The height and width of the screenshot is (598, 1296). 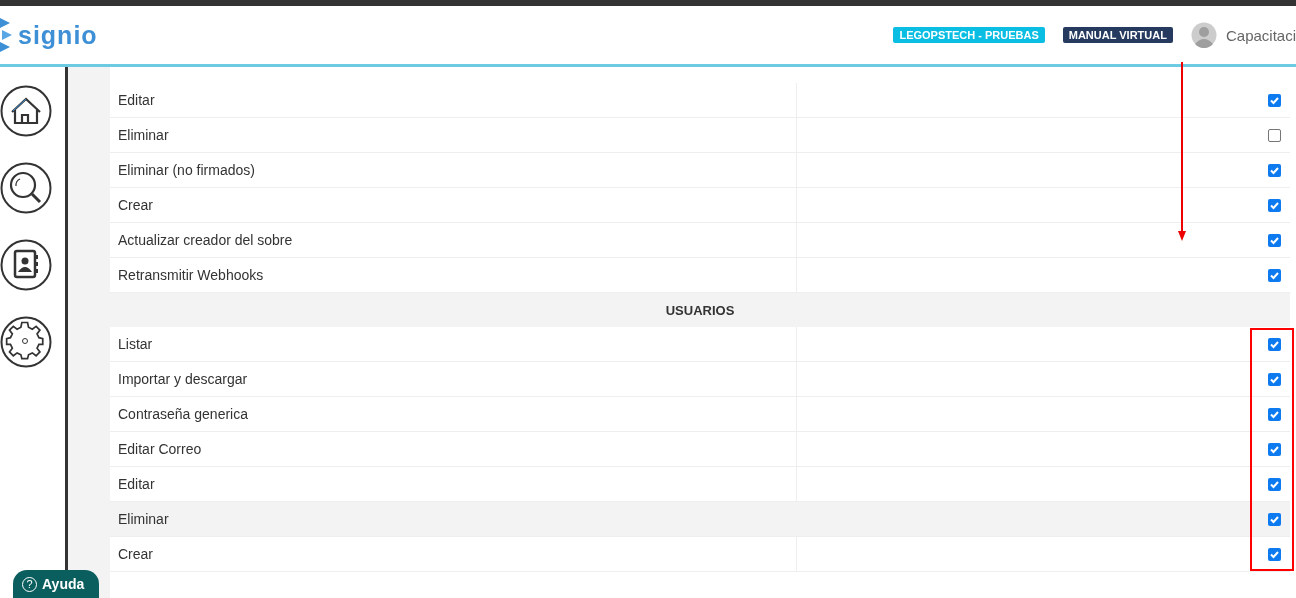 What do you see at coordinates (453, 449) in the screenshot?
I see `permission-name: Editar Correo` at bounding box center [453, 449].